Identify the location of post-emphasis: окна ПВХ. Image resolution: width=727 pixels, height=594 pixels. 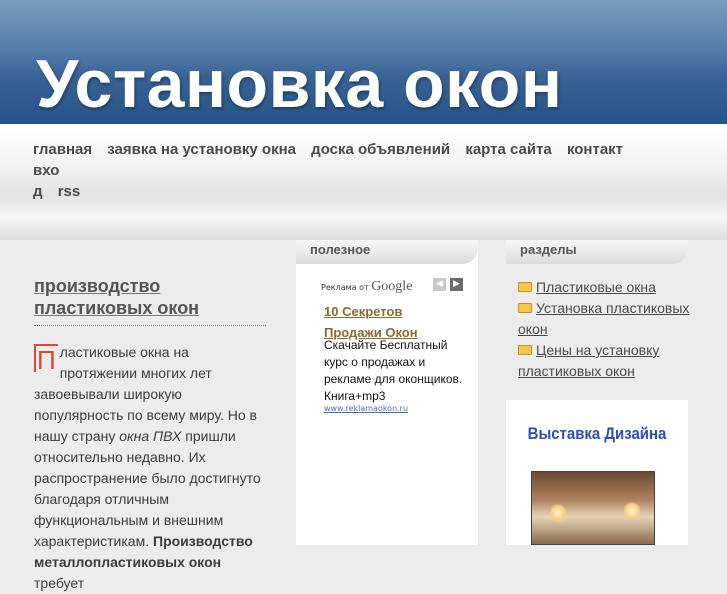
(150, 436).